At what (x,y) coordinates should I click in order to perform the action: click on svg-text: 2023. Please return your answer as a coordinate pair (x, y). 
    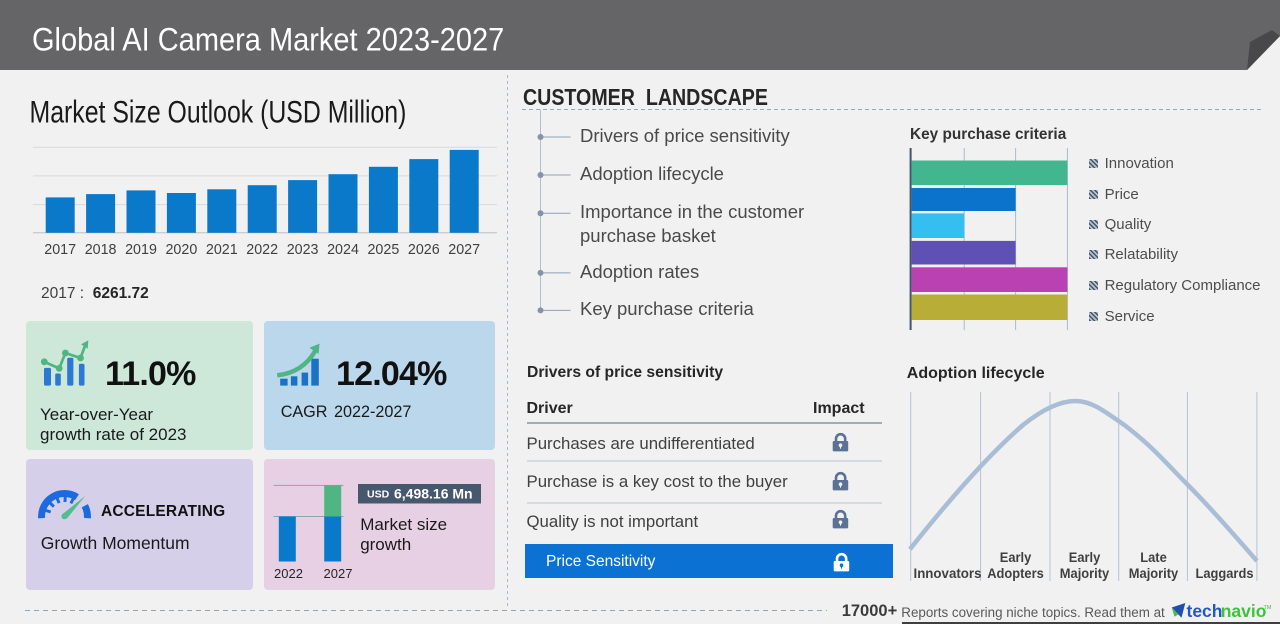
    Looking at the image, I should click on (303, 250).